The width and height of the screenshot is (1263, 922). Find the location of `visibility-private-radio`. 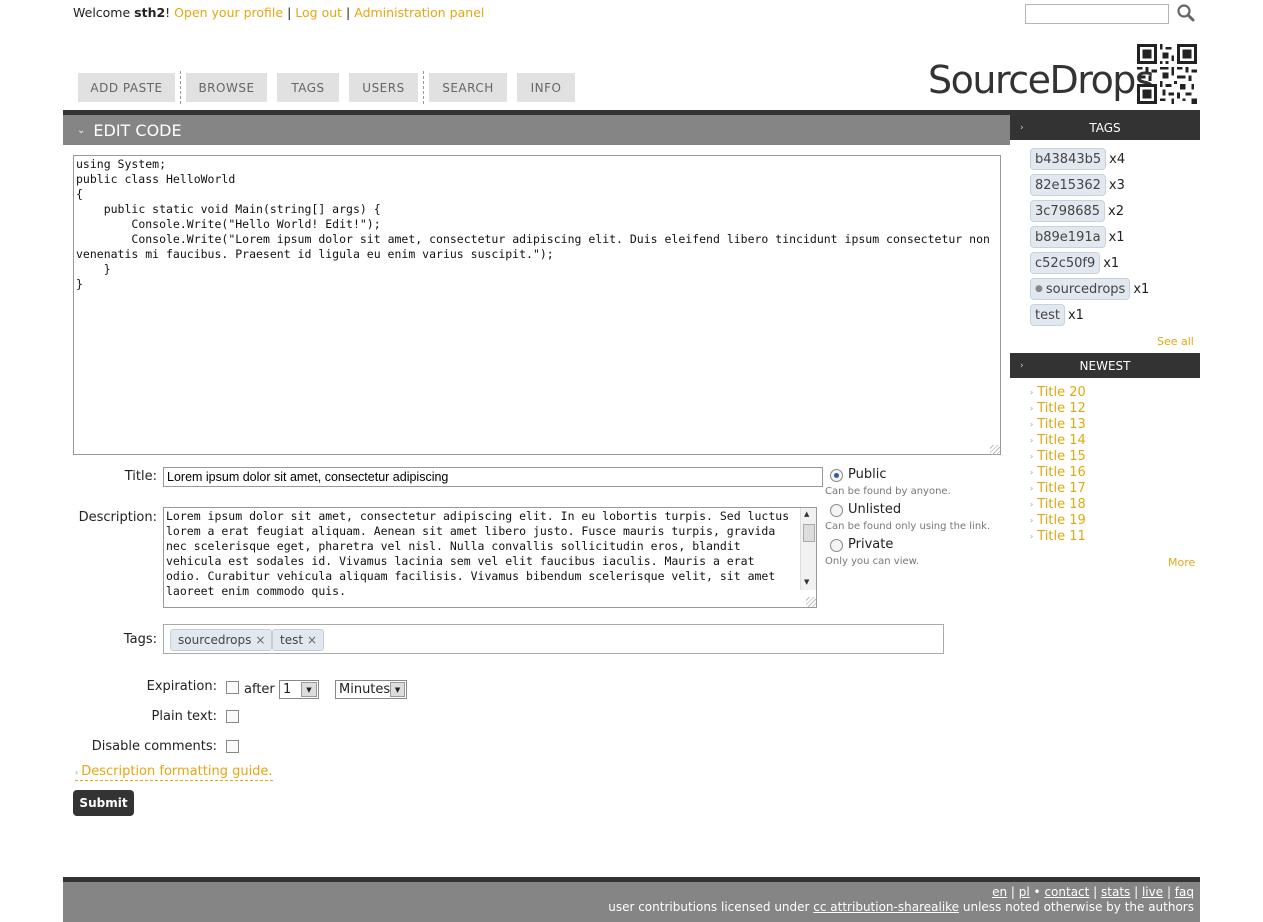

visibility-private-radio is located at coordinates (836, 545).